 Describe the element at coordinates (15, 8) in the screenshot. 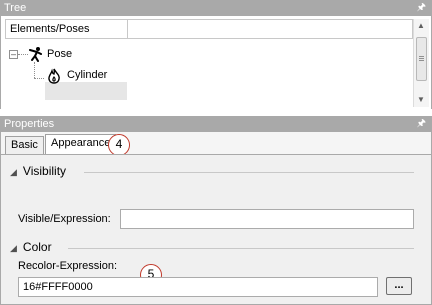

I see `tree-title-label: Tree` at that location.